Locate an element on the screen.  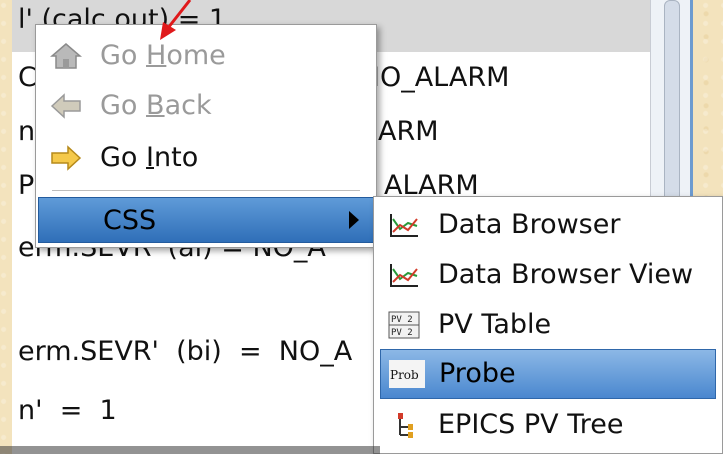
bottom-strip is located at coordinates (190, 450).